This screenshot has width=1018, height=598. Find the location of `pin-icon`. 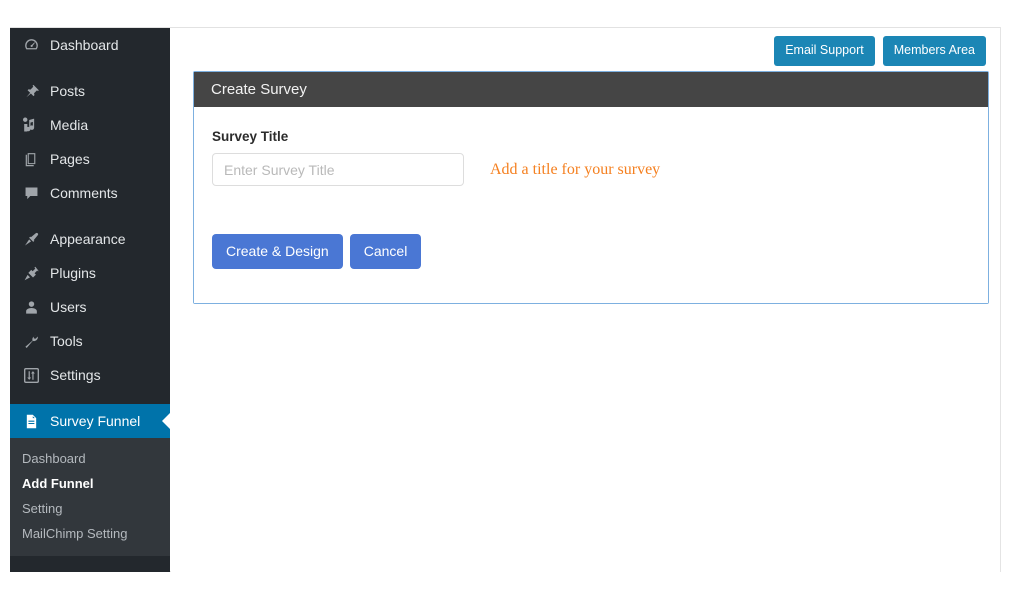

pin-icon is located at coordinates (31, 91).